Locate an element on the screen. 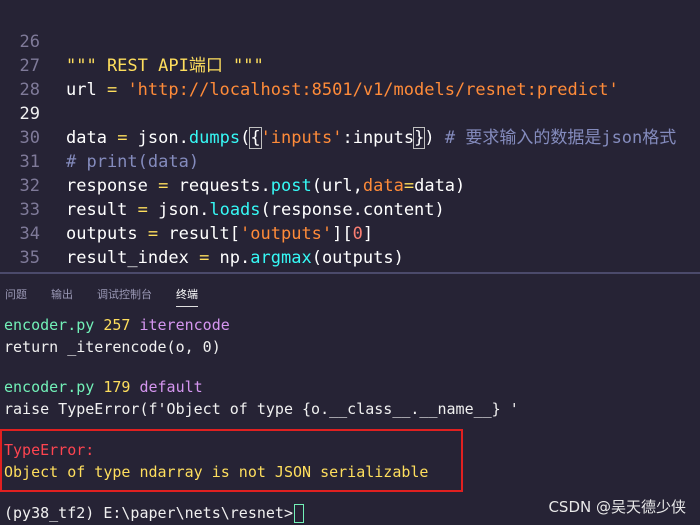 The width and height of the screenshot is (700, 525). terminal-line-number: 257 is located at coordinates (117, 325).